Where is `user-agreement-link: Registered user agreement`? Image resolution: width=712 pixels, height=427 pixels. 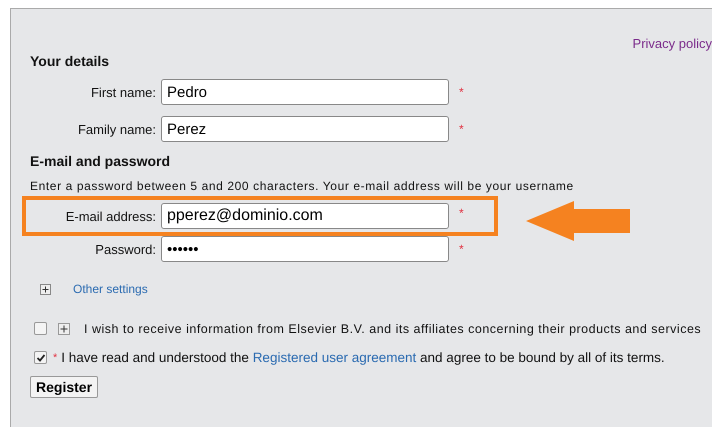 user-agreement-link: Registered user agreement is located at coordinates (334, 357).